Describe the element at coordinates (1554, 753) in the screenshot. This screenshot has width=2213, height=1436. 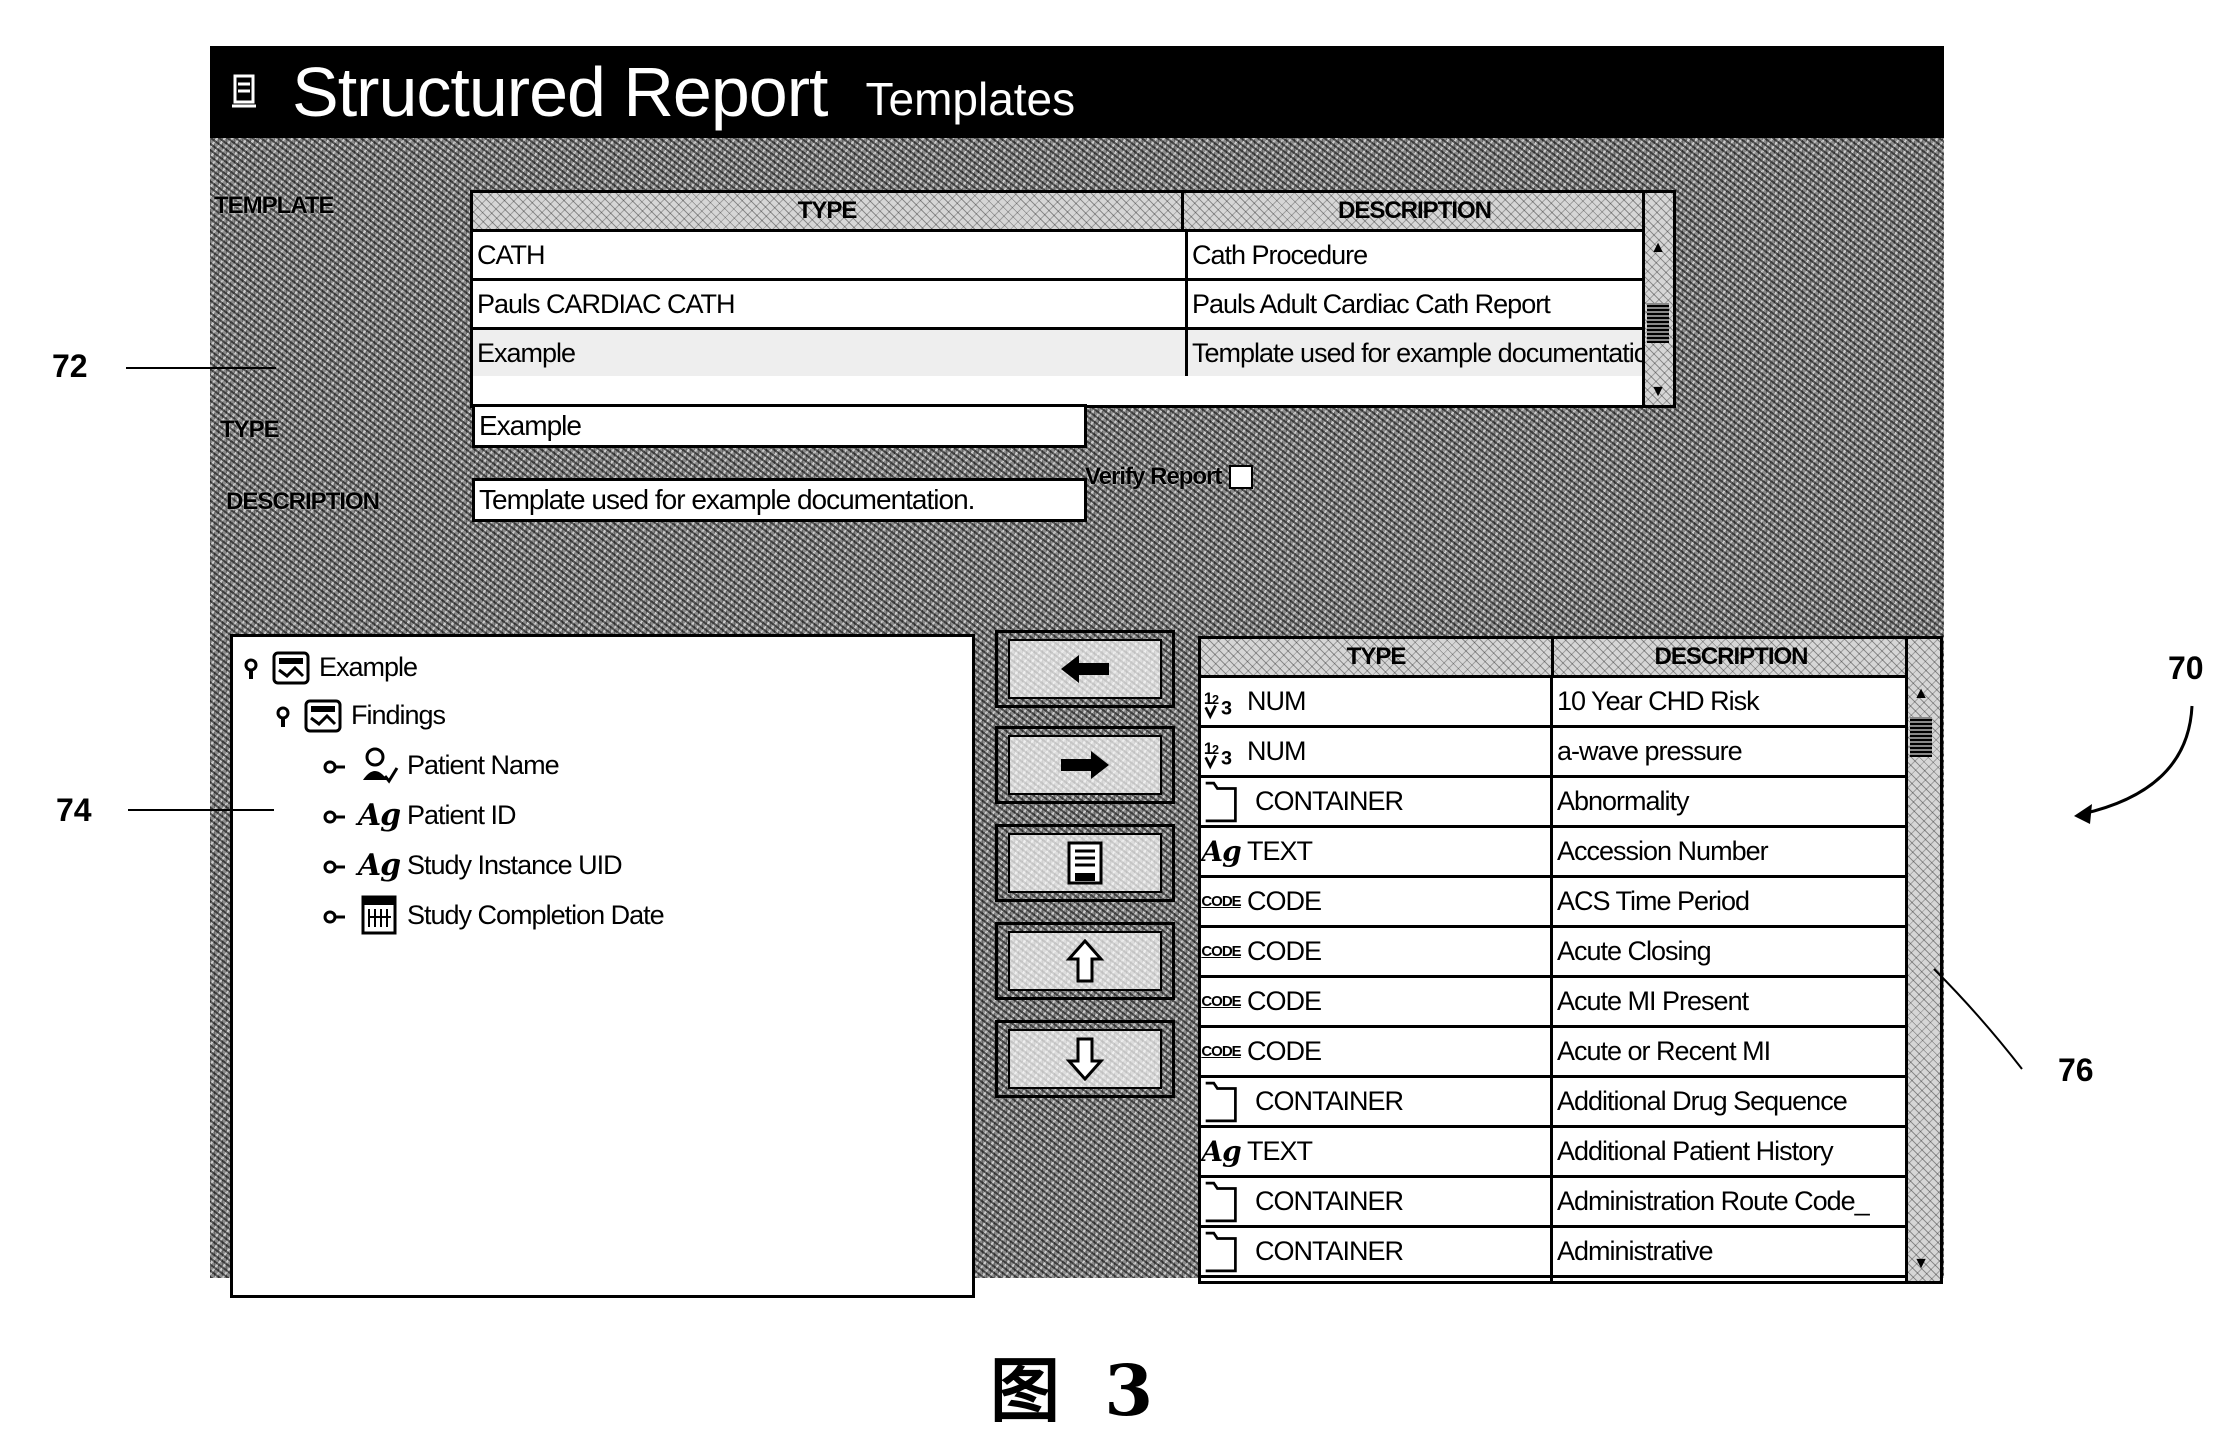
I see `table-row: 1 2 3 NUM a-wave pressure` at that location.